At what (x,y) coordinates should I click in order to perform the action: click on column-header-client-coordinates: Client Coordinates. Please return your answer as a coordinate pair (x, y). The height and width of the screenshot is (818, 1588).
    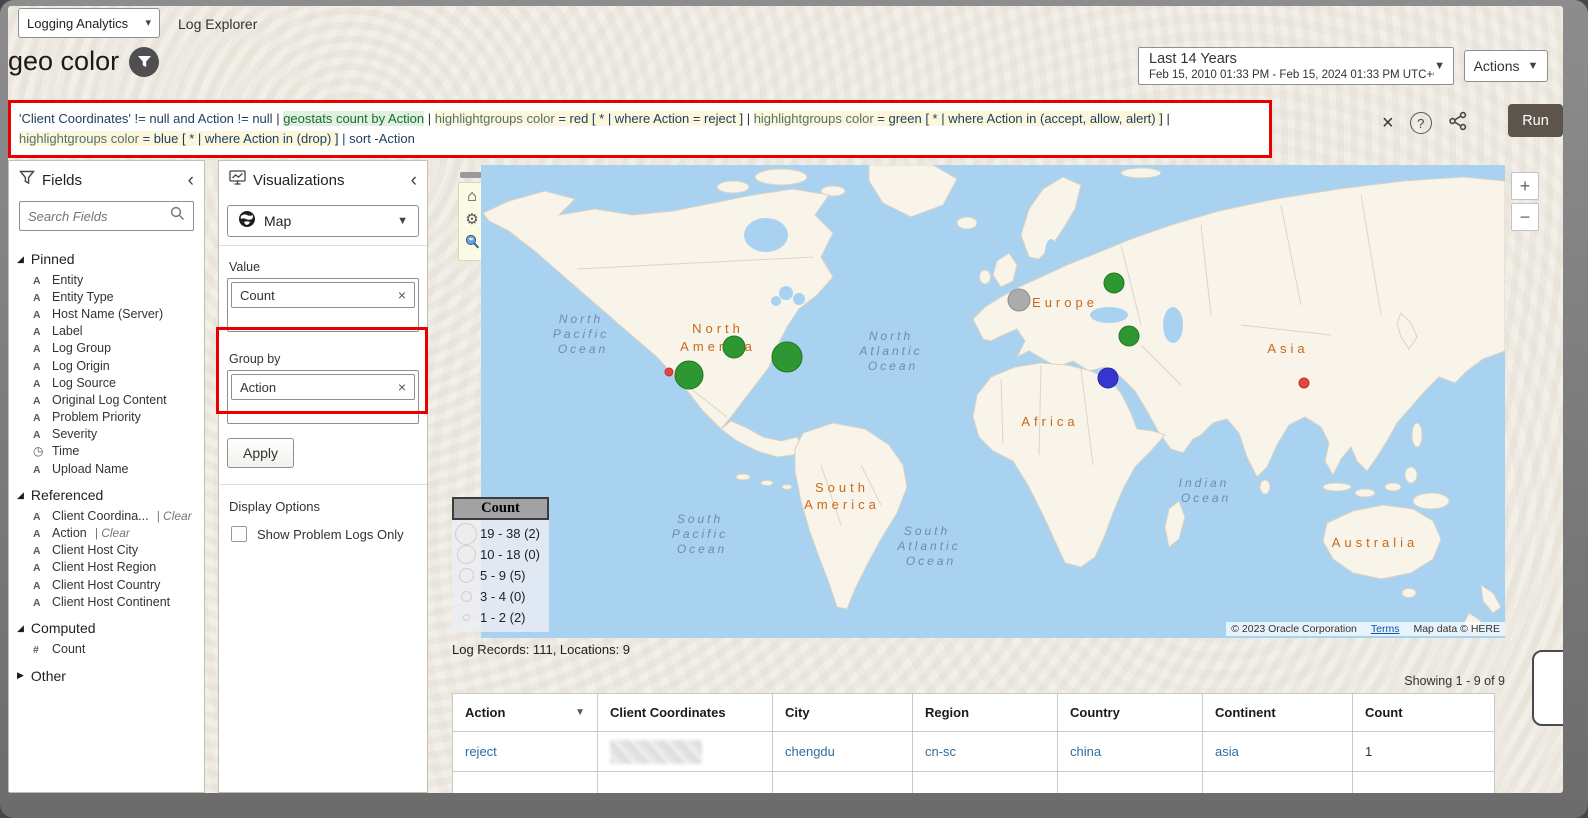
    Looking at the image, I should click on (685, 712).